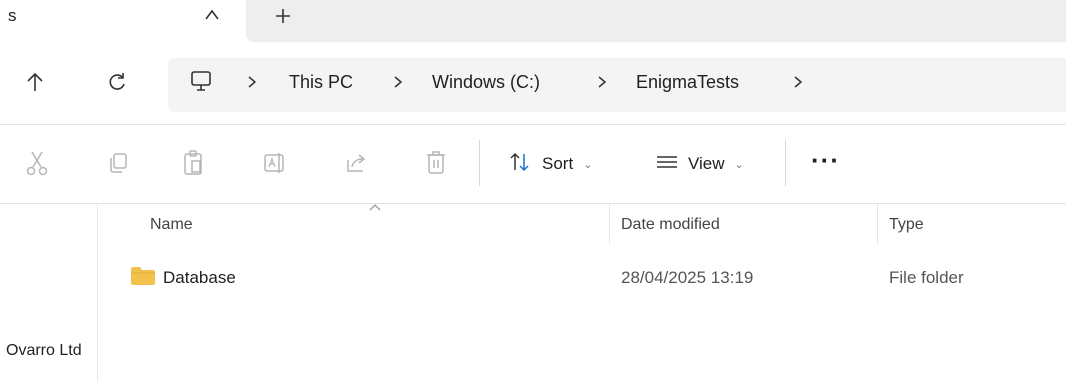 The height and width of the screenshot is (382, 1066). Describe the element at coordinates (143, 276) in the screenshot. I see `folder-icon` at that location.